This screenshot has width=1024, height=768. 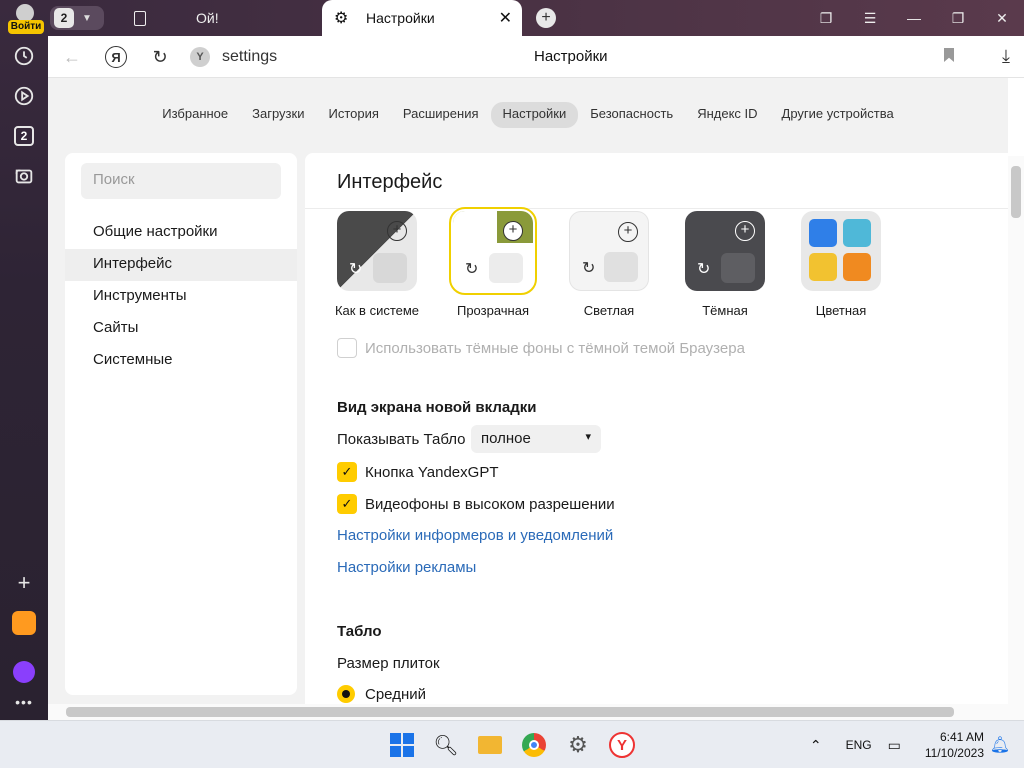 I want to click on yandex-browser-icon: Y, so click(x=622, y=745).